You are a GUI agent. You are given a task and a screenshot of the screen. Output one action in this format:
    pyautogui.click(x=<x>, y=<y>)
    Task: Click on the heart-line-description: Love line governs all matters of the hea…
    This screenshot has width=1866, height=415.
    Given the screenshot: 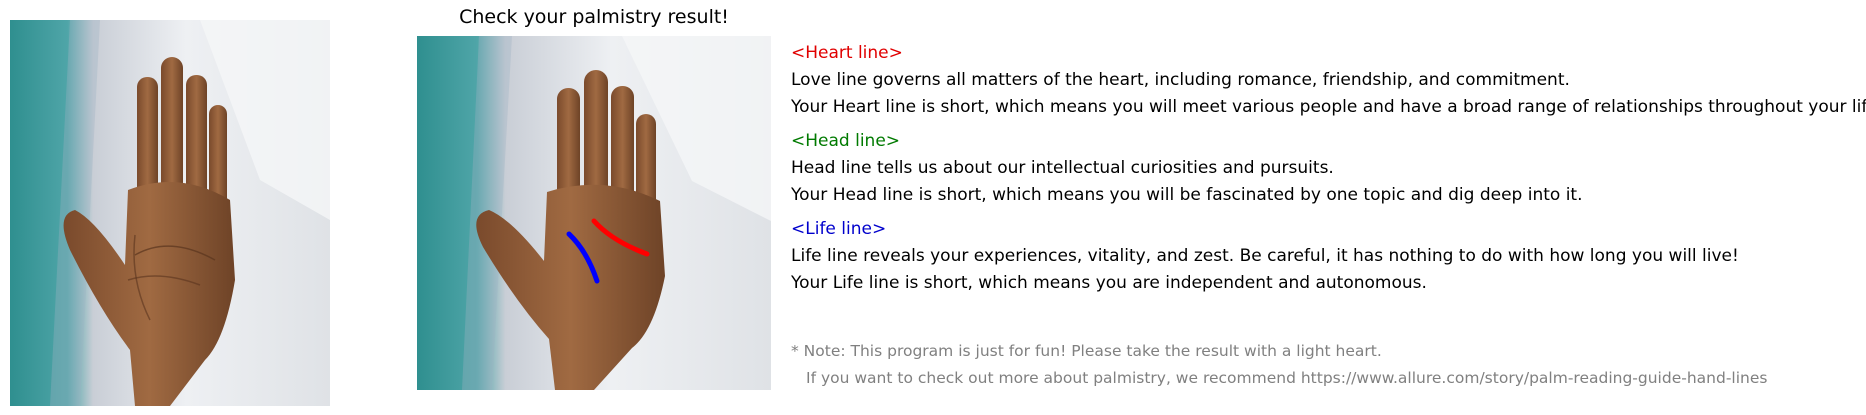 What is the action you would take?
    pyautogui.click(x=1180, y=80)
    